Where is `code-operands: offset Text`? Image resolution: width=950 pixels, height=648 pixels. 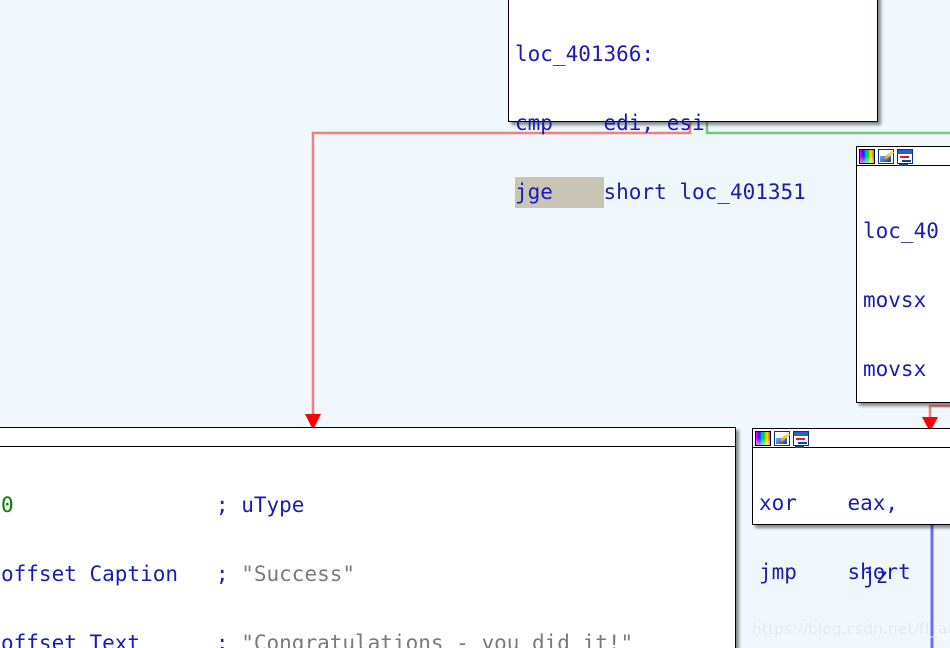
code-operands: offset Text is located at coordinates (71, 639).